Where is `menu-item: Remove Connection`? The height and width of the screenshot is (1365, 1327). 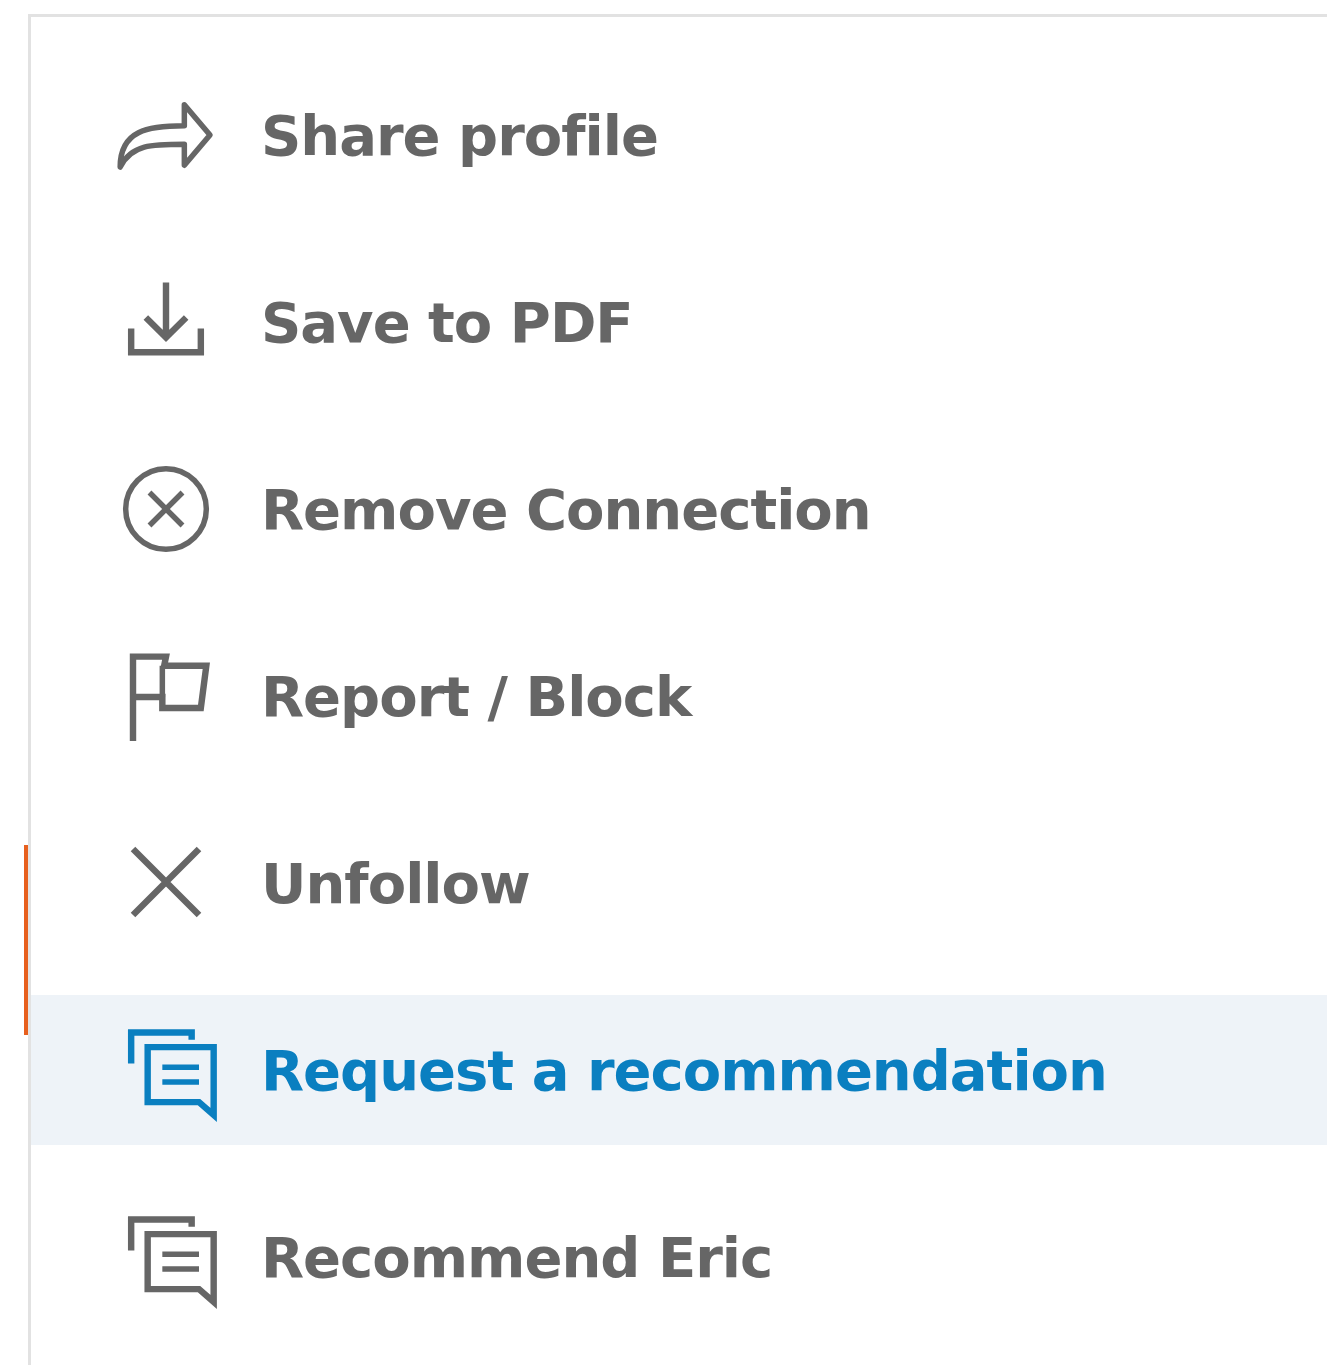 menu-item: Remove Connection is located at coordinates (679, 509).